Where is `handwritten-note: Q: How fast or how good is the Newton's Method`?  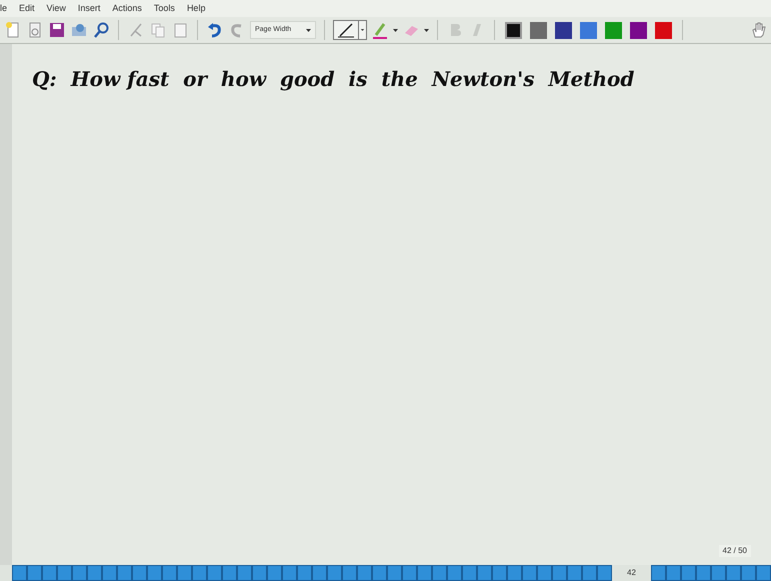
handwritten-note: Q: How fast or how good is the Newton's Method is located at coordinates (334, 79).